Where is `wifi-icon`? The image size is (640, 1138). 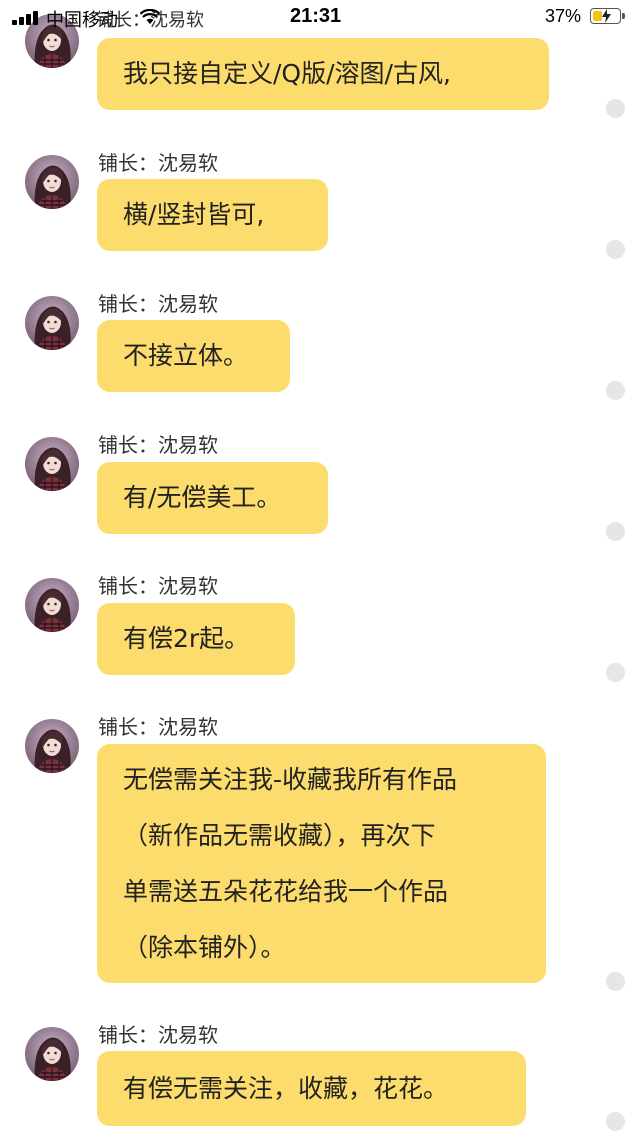
wifi-icon is located at coordinates (150, 16).